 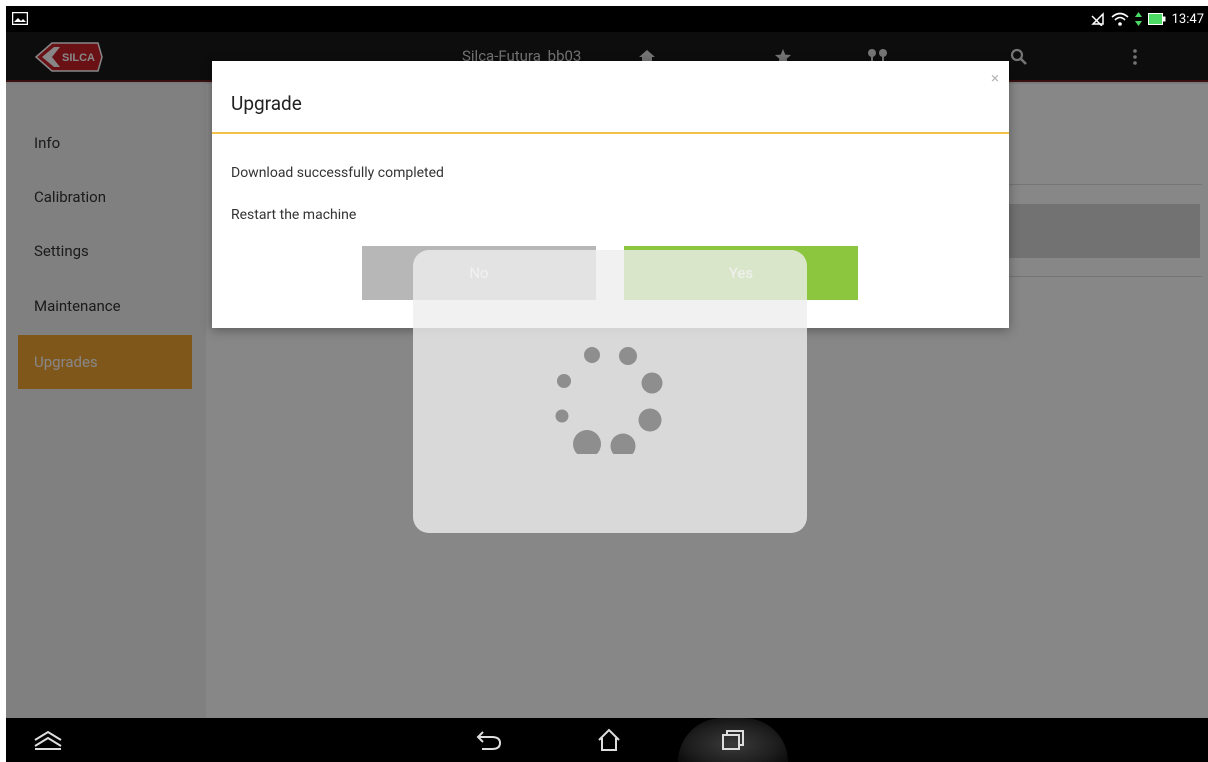 What do you see at coordinates (1097, 19) in the screenshot?
I see `no-signal-icon` at bounding box center [1097, 19].